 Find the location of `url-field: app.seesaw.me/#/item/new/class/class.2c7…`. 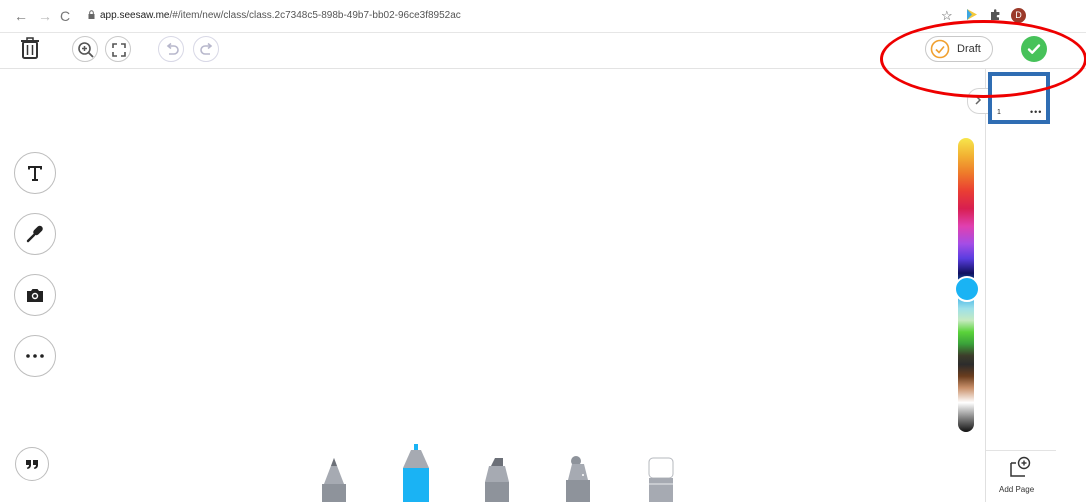

url-field: app.seesaw.me/#/item/new/class/class.2c7… is located at coordinates (280, 15).